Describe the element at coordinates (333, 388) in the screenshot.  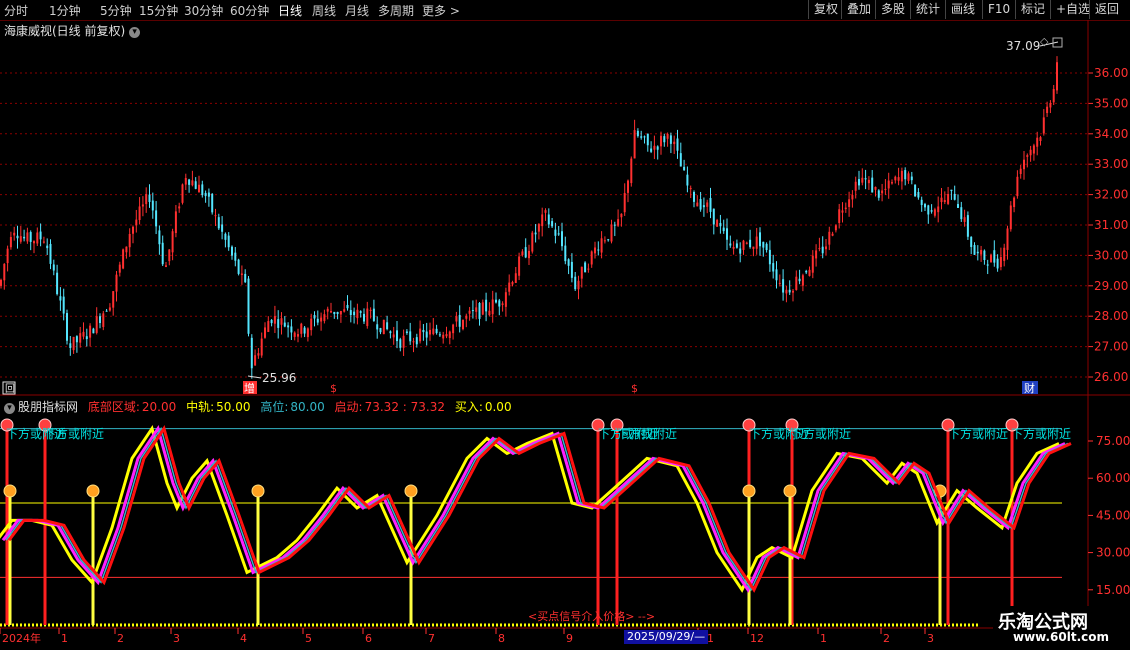
I see `dividend-marker-1: $` at that location.